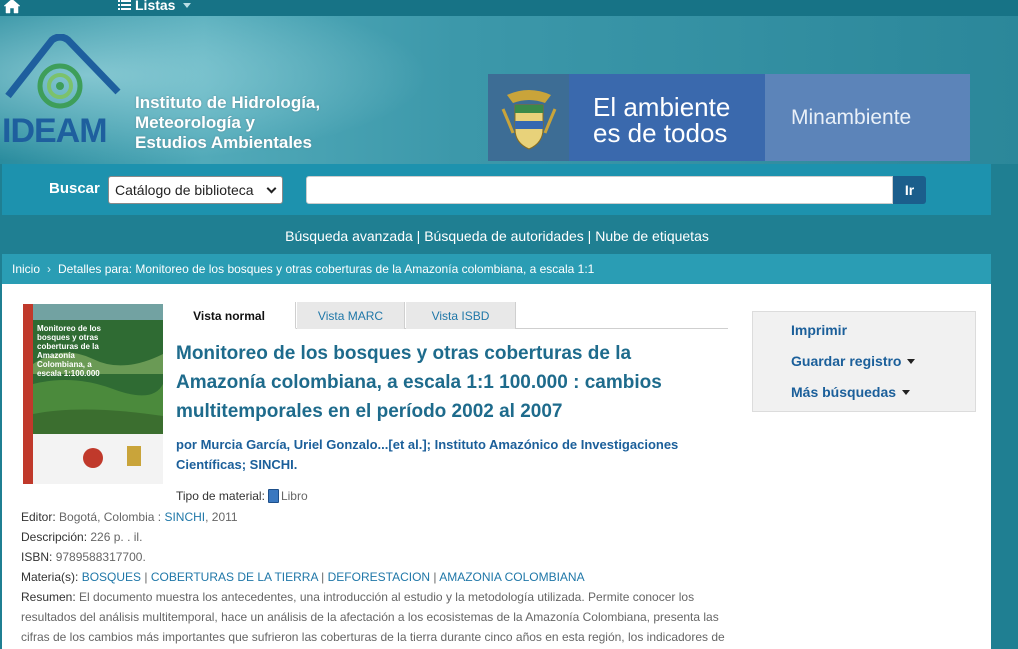 The width and height of the screenshot is (1018, 649). I want to click on government-banner: El ambiente es de todos Minambiente, so click(729, 117).